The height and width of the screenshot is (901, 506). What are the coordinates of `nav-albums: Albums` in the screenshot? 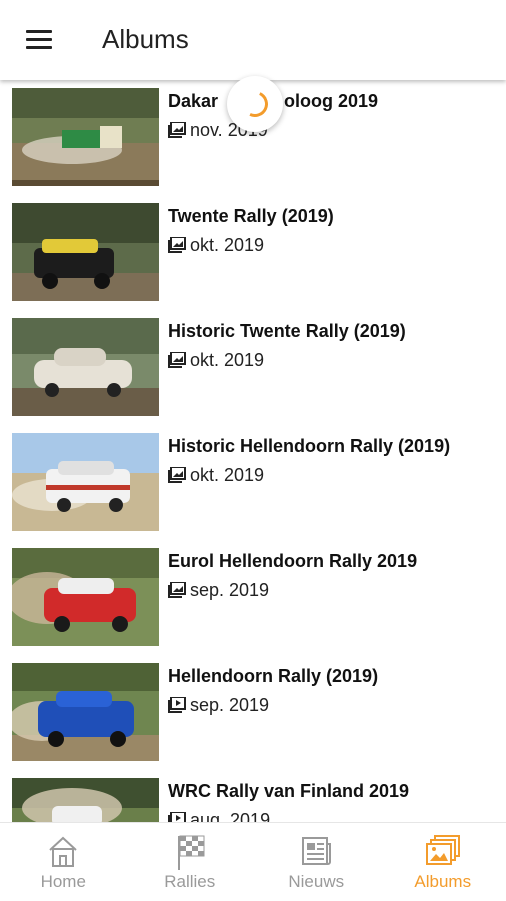 It's located at (443, 862).